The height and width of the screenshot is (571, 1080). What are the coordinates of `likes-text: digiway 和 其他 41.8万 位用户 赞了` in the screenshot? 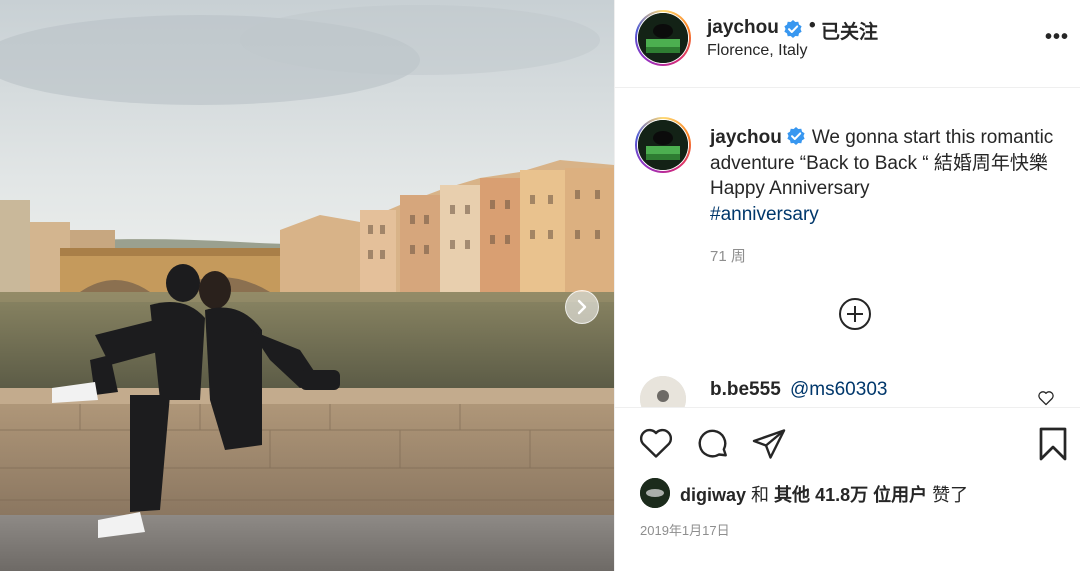 It's located at (824, 494).